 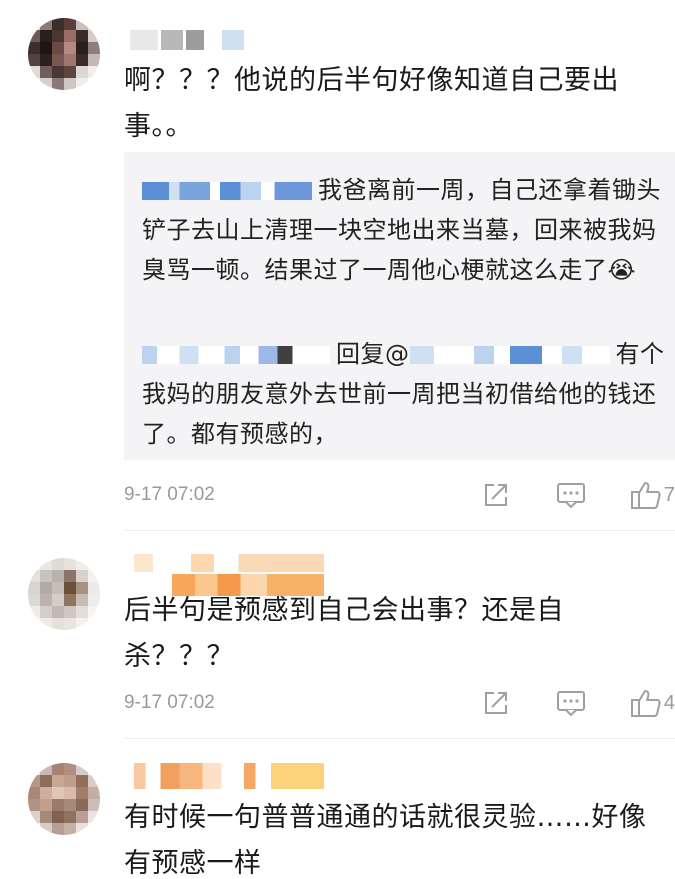 I want to click on mention-blurred, so click(x=509, y=355).